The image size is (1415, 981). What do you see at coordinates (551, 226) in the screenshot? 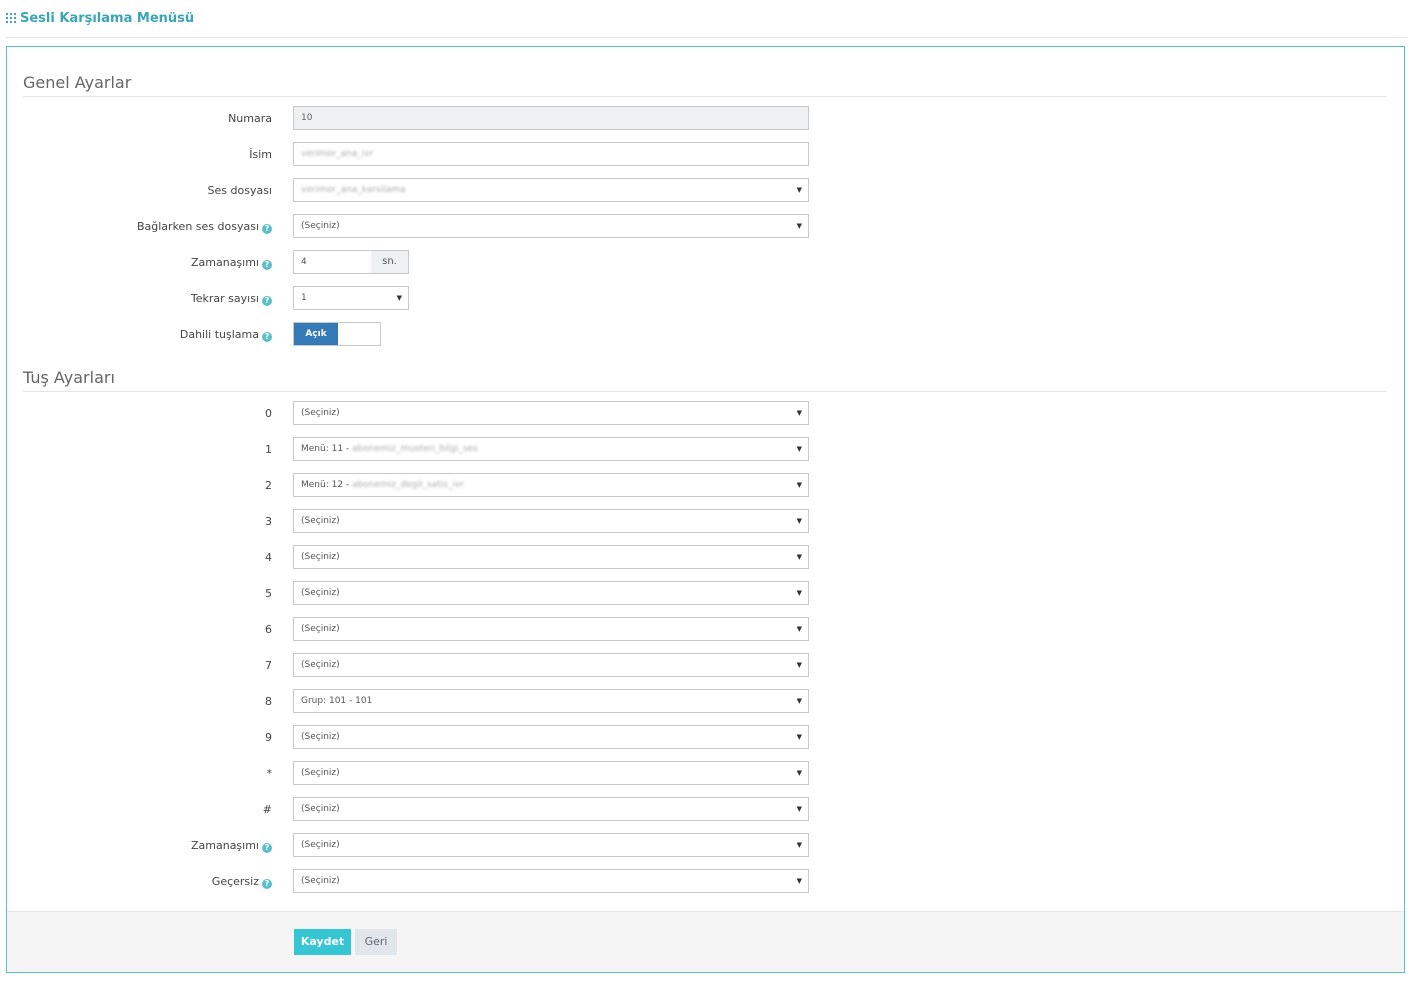
I see `connect-sound-select: (Seçiniz) ▼` at bounding box center [551, 226].